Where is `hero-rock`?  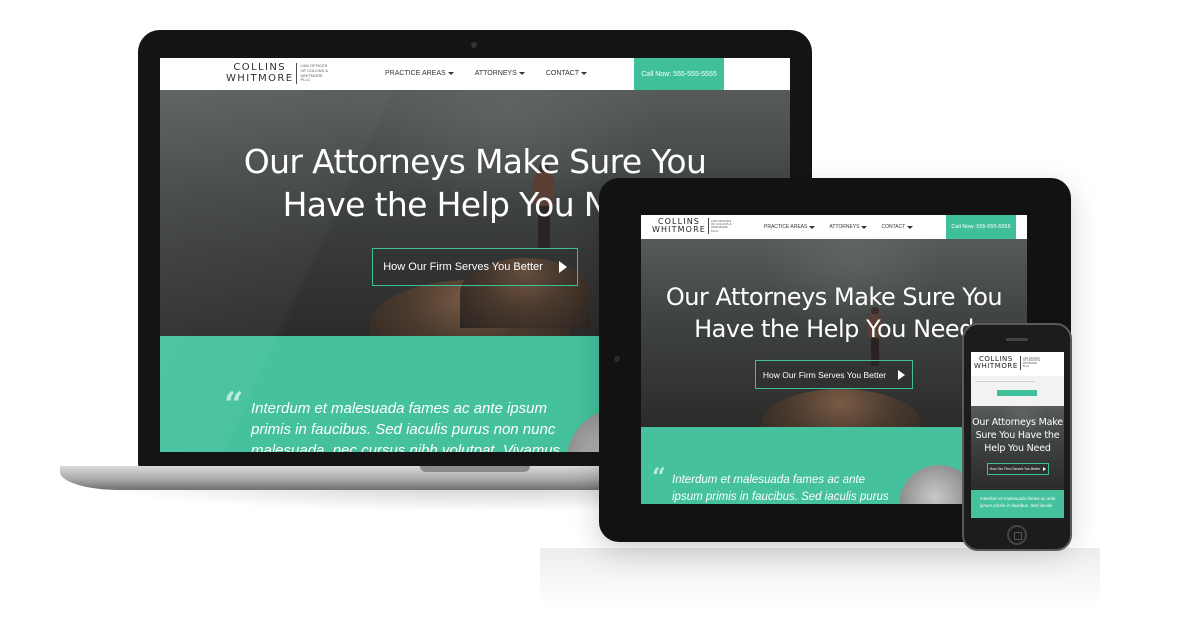 hero-rock is located at coordinates (841, 408).